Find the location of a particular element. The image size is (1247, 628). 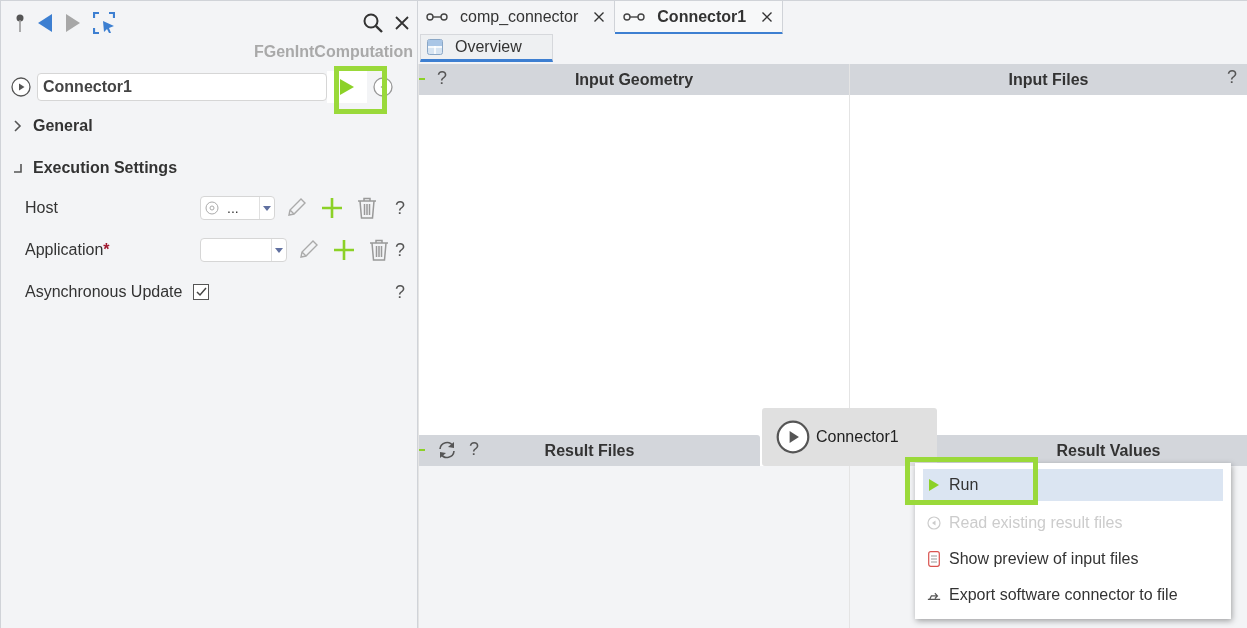

chip-label: Connector1 is located at coordinates (857, 437).